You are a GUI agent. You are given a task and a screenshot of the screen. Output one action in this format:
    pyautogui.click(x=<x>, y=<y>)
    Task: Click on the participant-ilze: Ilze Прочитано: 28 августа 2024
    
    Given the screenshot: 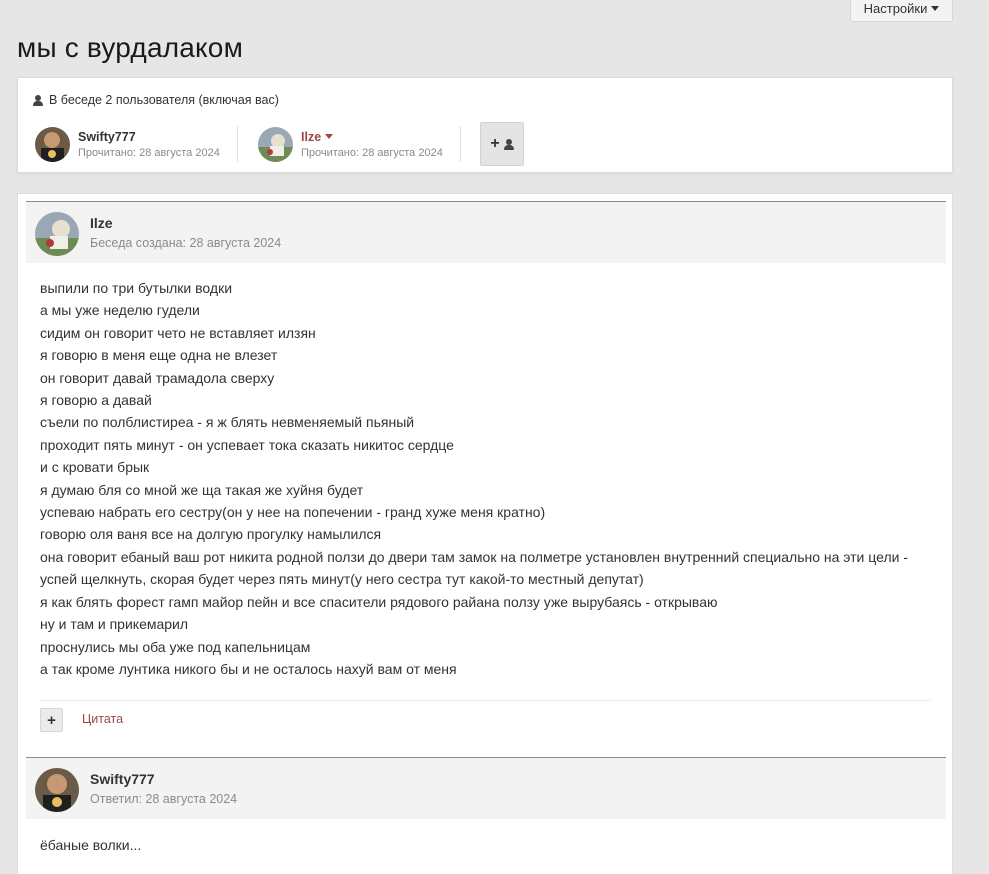 What is the action you would take?
    pyautogui.click(x=350, y=144)
    